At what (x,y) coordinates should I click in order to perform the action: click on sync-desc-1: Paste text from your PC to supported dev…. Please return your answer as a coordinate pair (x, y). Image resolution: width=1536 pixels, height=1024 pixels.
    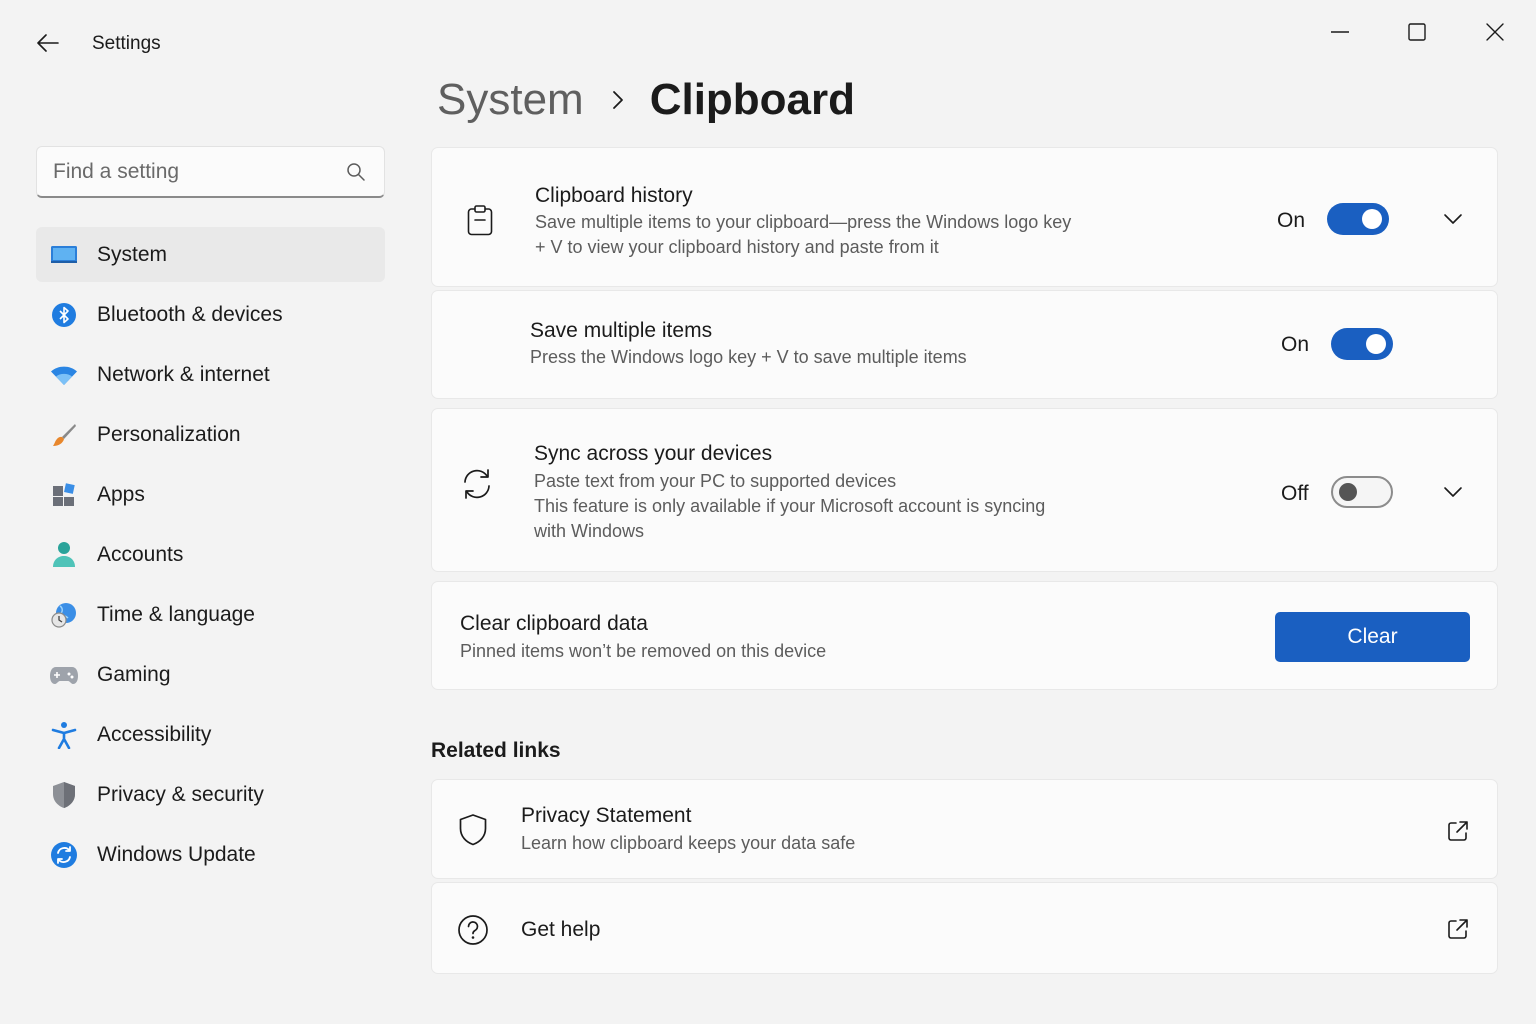
    Looking at the image, I should click on (715, 481).